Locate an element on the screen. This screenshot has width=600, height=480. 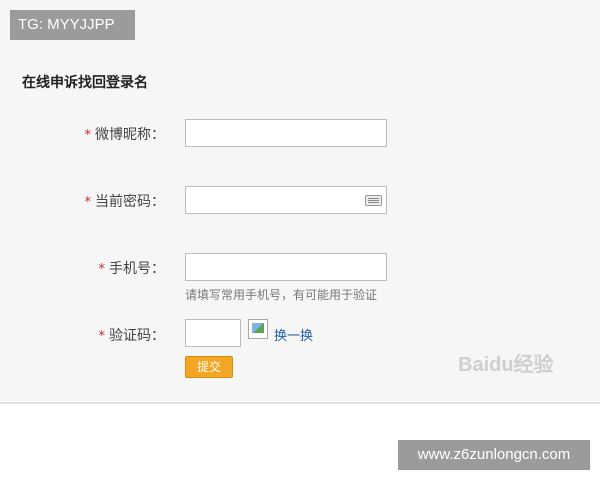
captcha-image-icon is located at coordinates (258, 329).